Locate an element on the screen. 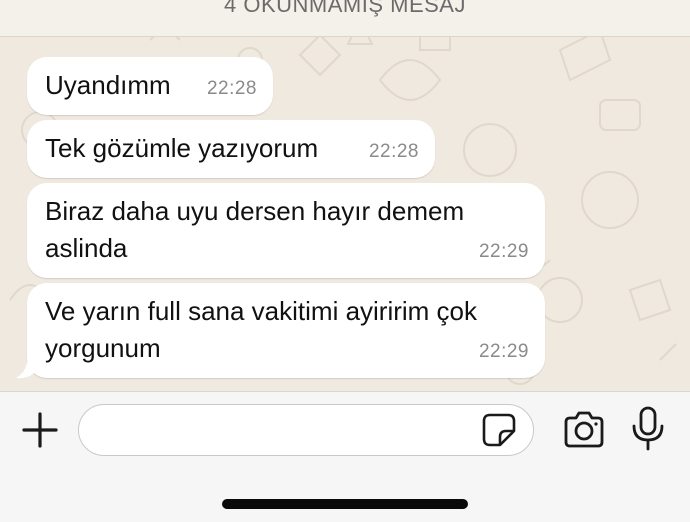  plus-icon is located at coordinates (40, 430).